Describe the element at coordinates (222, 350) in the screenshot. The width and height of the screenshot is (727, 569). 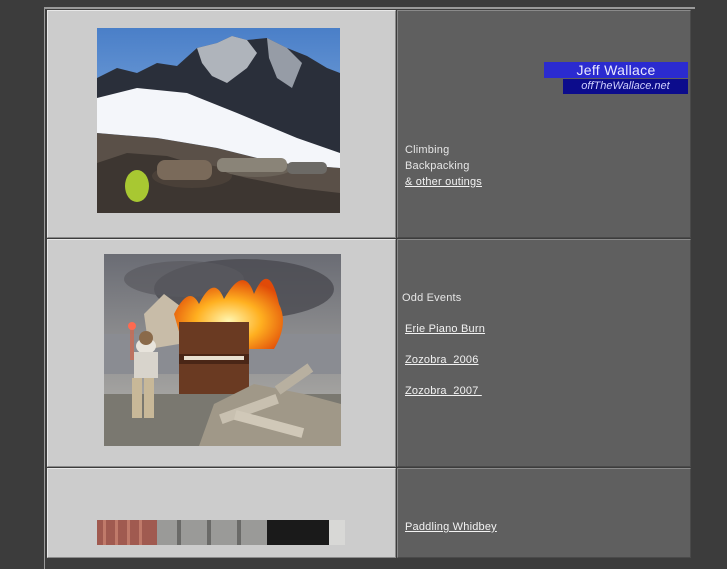
I see `piano-burn-photo` at that location.